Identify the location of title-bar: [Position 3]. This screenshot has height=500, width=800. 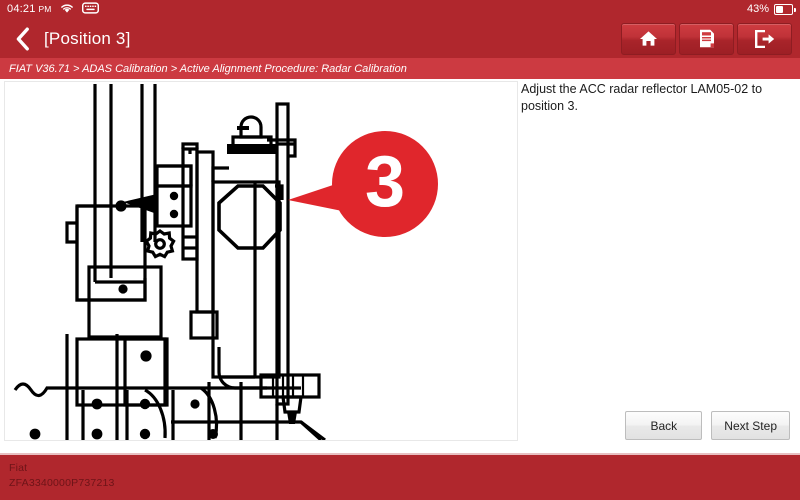
(400, 38).